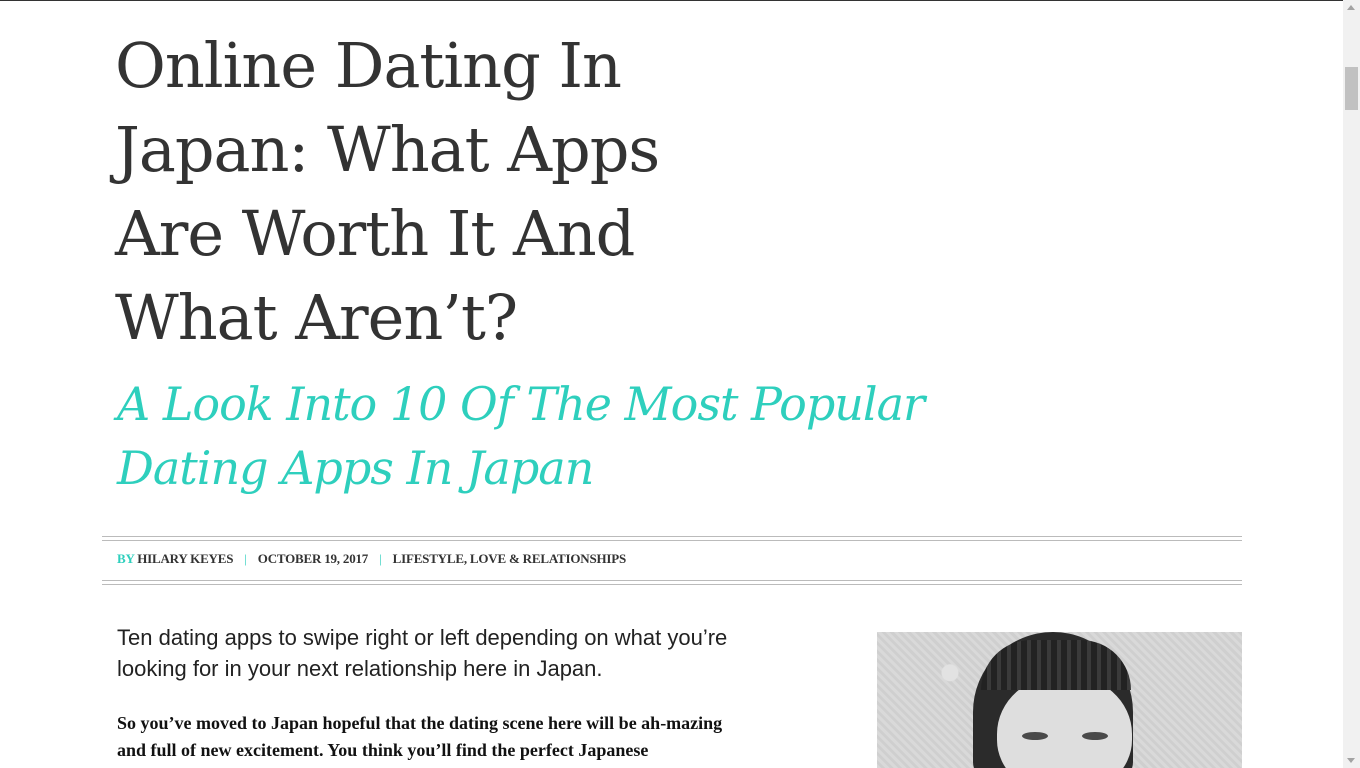 This screenshot has height=768, width=1360. What do you see at coordinates (672, 536) in the screenshot?
I see `meta-rule-top-outer` at bounding box center [672, 536].